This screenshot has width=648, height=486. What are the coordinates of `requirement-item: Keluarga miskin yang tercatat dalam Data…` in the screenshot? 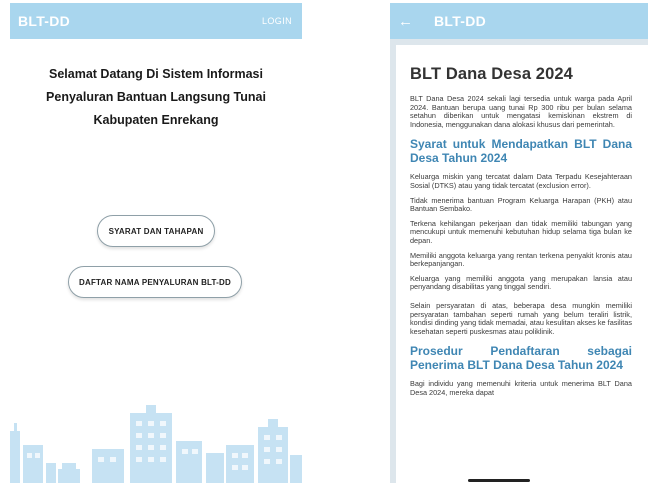 It's located at (521, 181).